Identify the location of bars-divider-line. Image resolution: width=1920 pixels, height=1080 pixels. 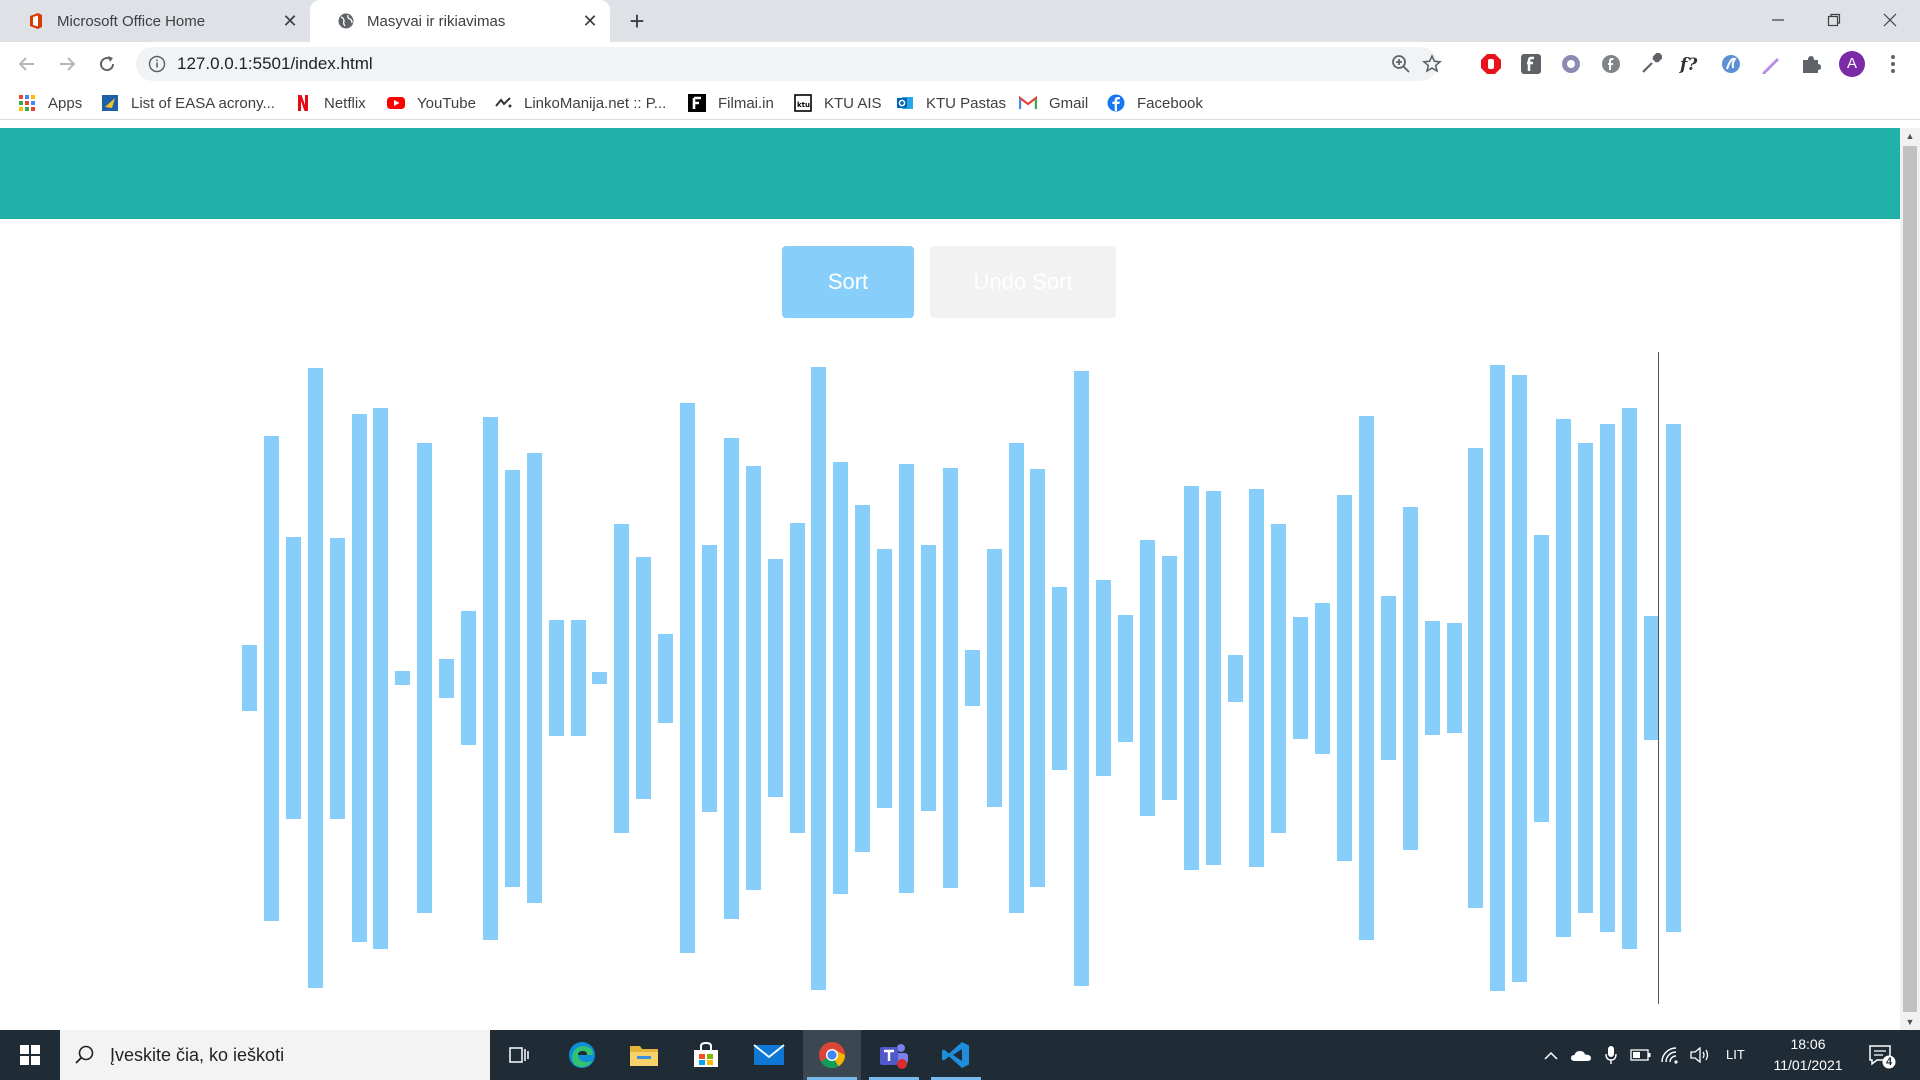
(1658, 678).